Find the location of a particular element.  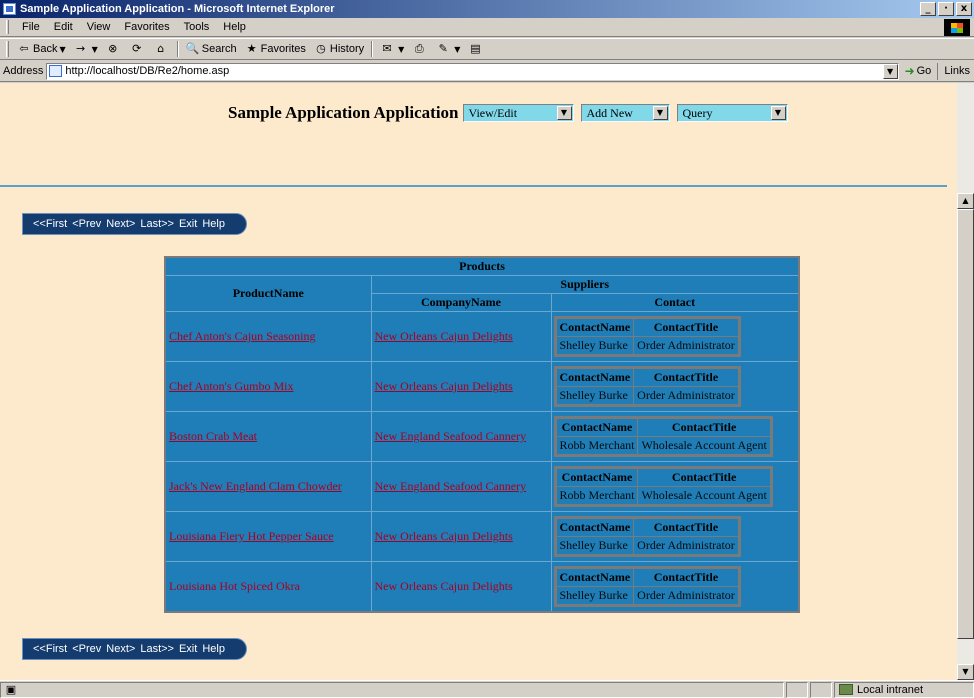

links-button: Links is located at coordinates (955, 71).